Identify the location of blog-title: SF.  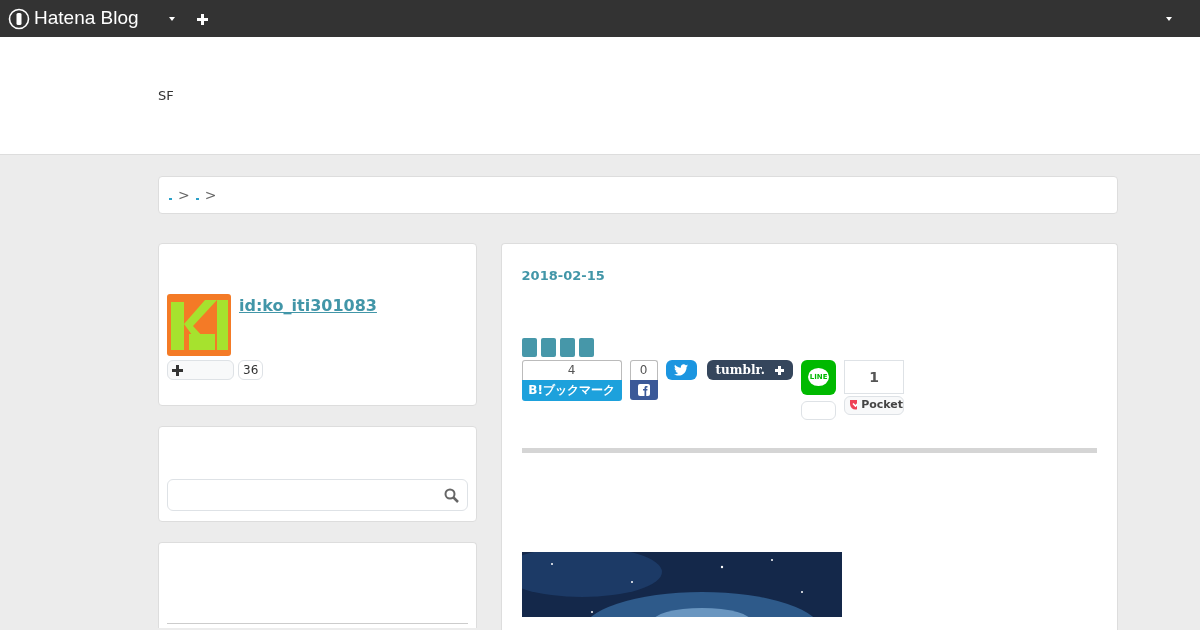
(166, 95).